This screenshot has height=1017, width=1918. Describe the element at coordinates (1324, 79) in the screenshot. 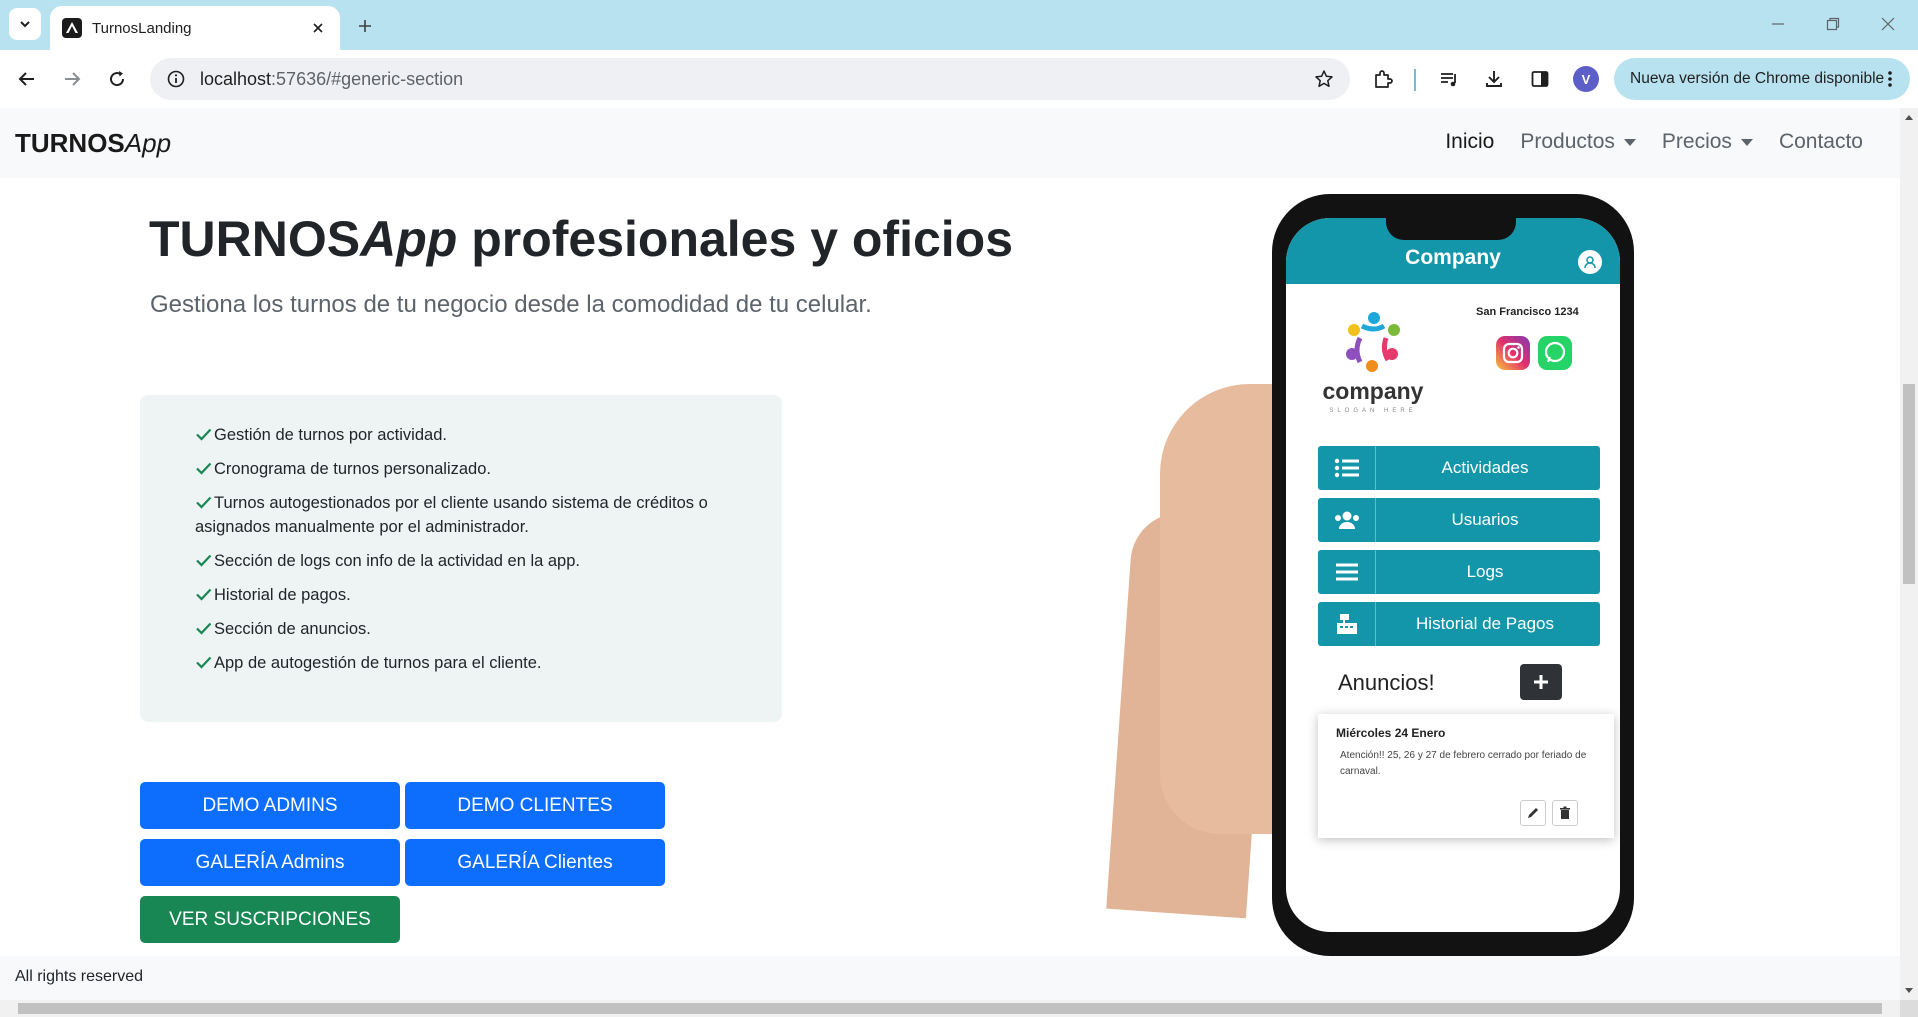

I see `bookmark-star-icon` at that location.